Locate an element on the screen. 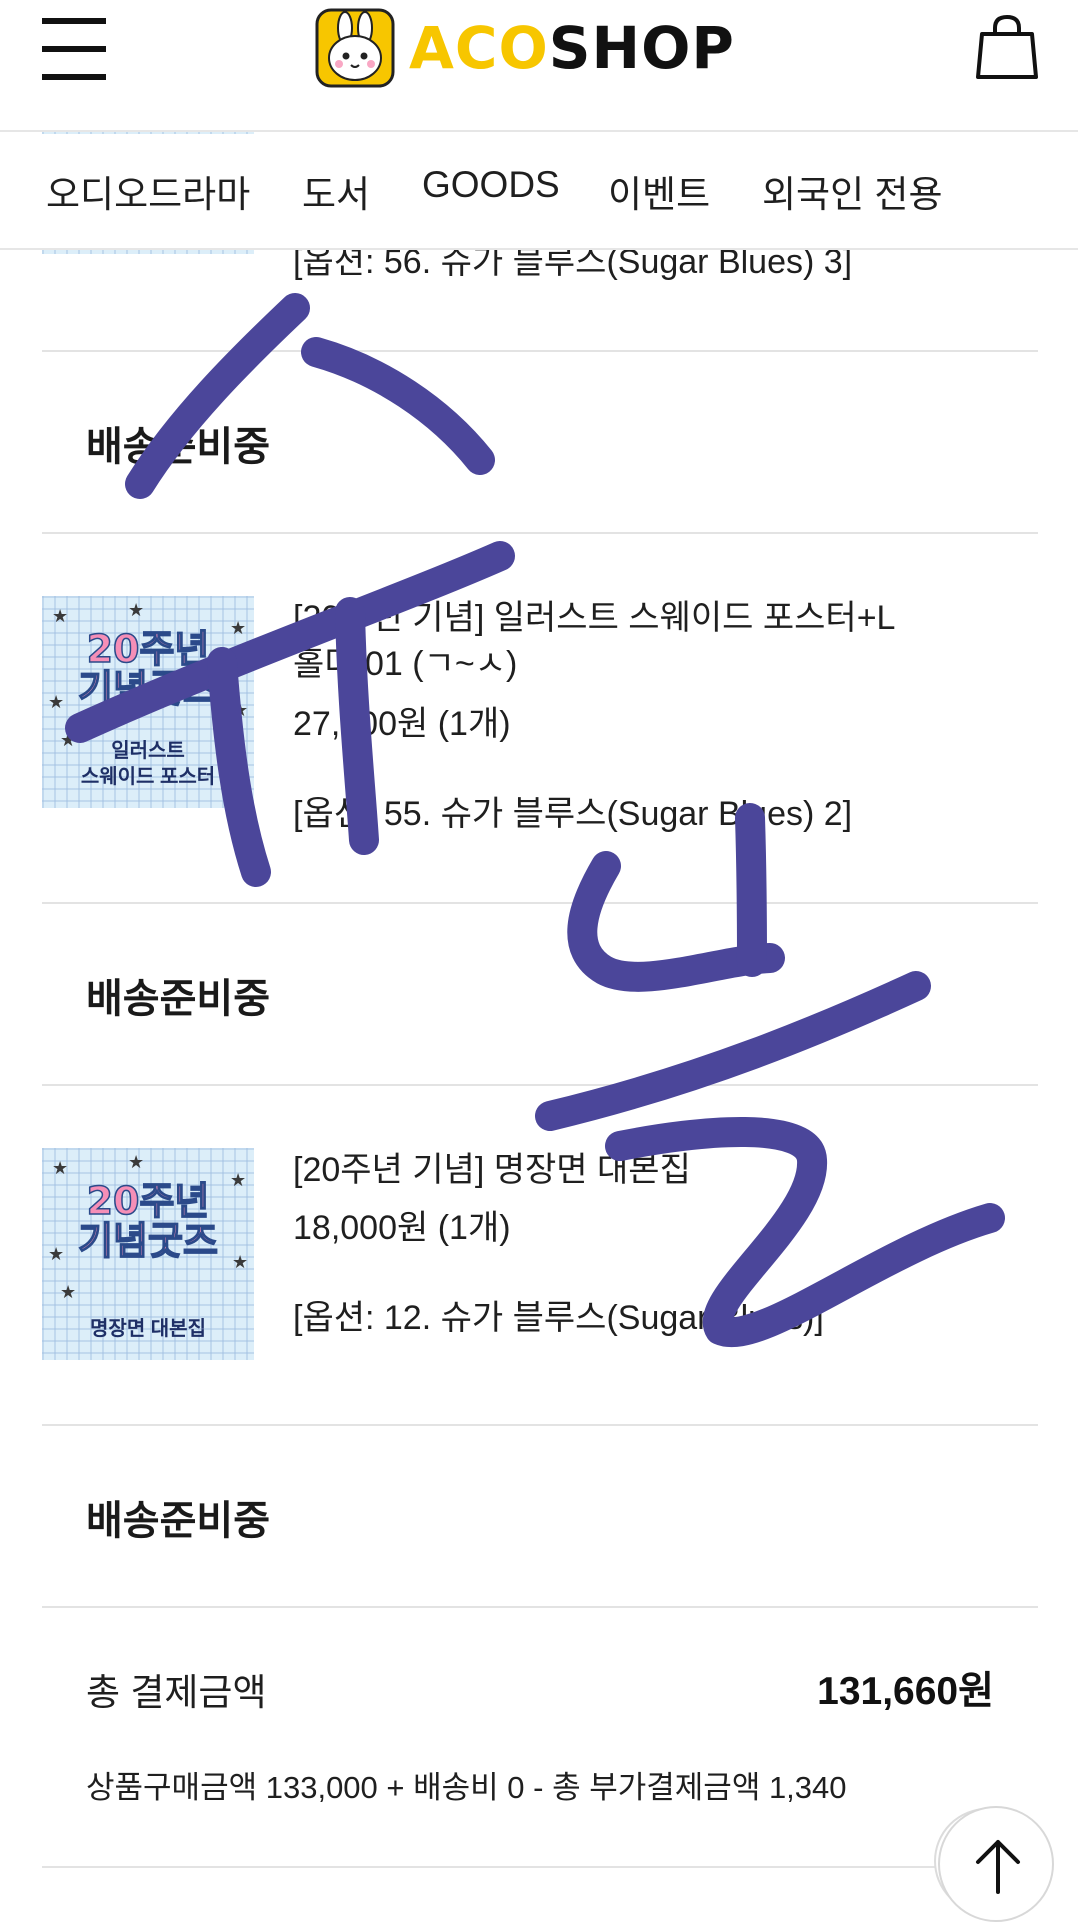 This screenshot has height=1930, width=1078. product-thumbnail: ★ ★ ★ ★ ★ ★ 20주년 기념굿즈 명장면 대본집 is located at coordinates (148, 1254).